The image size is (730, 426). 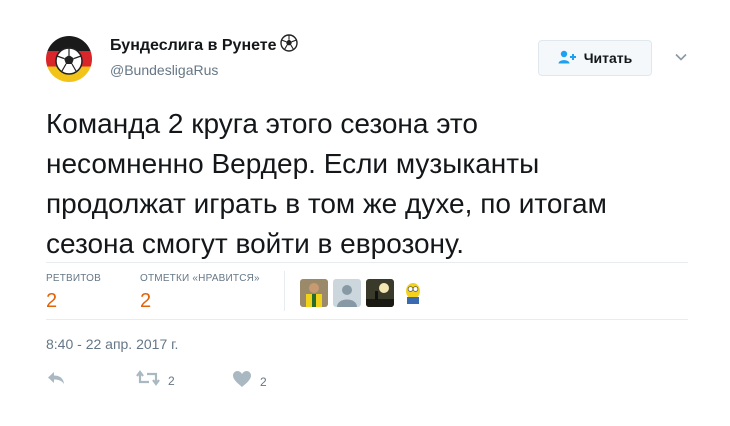 What do you see at coordinates (608, 58) in the screenshot?
I see `follow-button-label: Читать` at bounding box center [608, 58].